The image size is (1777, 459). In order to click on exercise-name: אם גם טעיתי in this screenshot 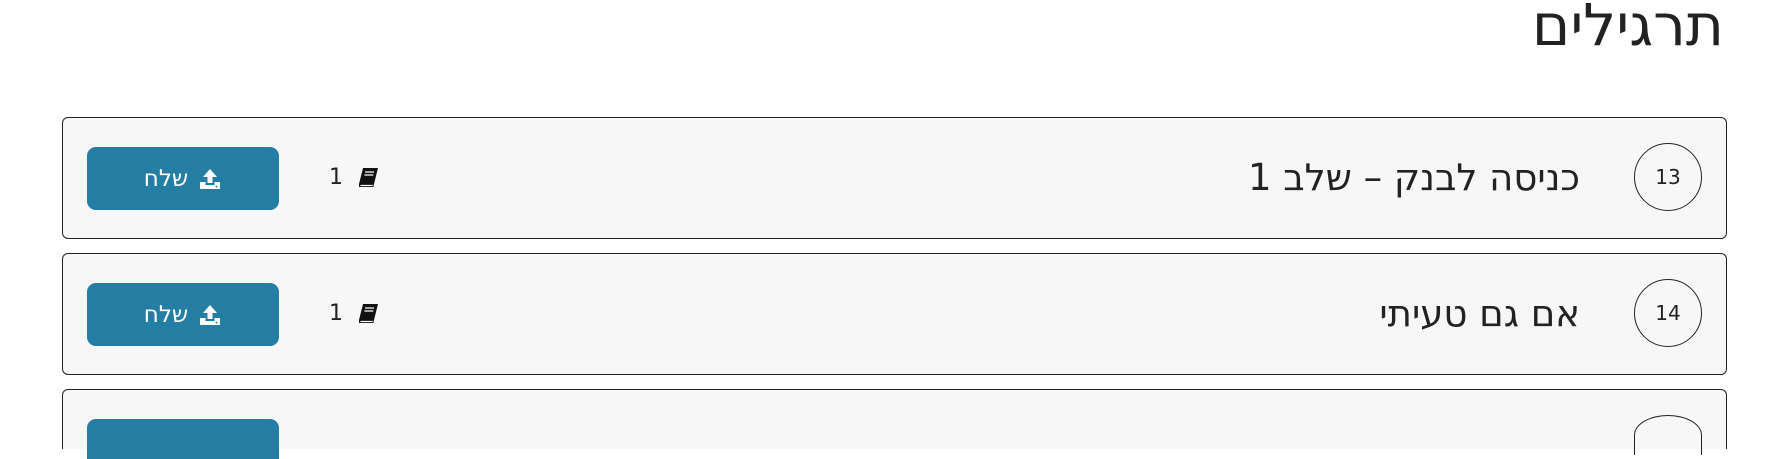, I will do `click(1479, 313)`.